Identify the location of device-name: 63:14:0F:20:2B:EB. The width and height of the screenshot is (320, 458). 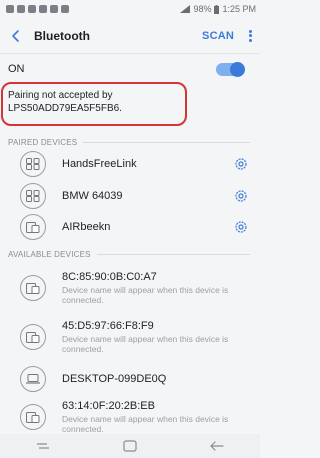
(108, 406).